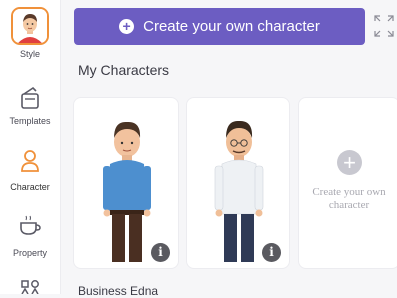 Image resolution: width=397 pixels, height=298 pixels. I want to click on create-character-button: + Create your own character, so click(219, 26).